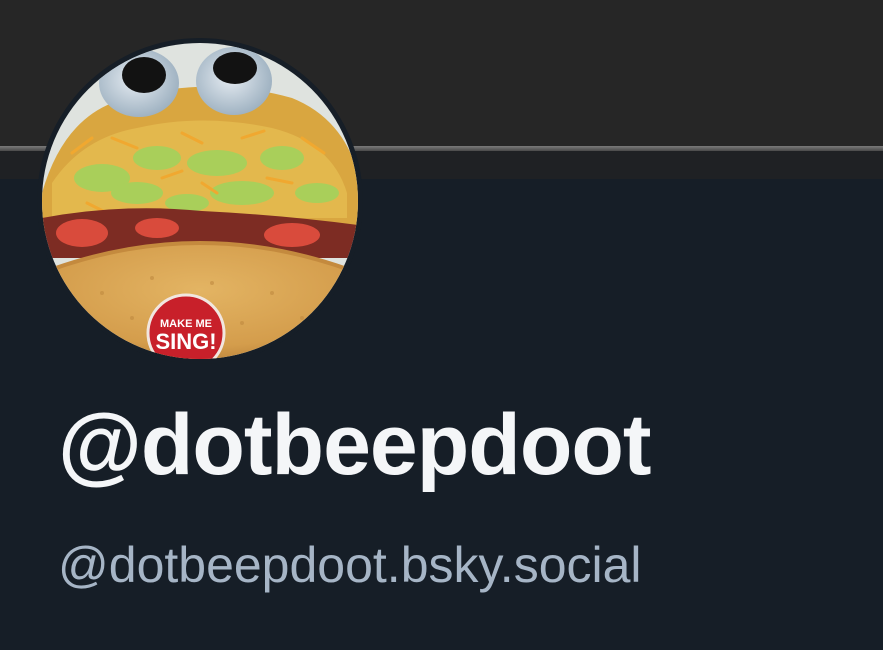 This screenshot has height=650, width=883. Describe the element at coordinates (185, 341) in the screenshot. I see `svg-text: SING!` at that location.